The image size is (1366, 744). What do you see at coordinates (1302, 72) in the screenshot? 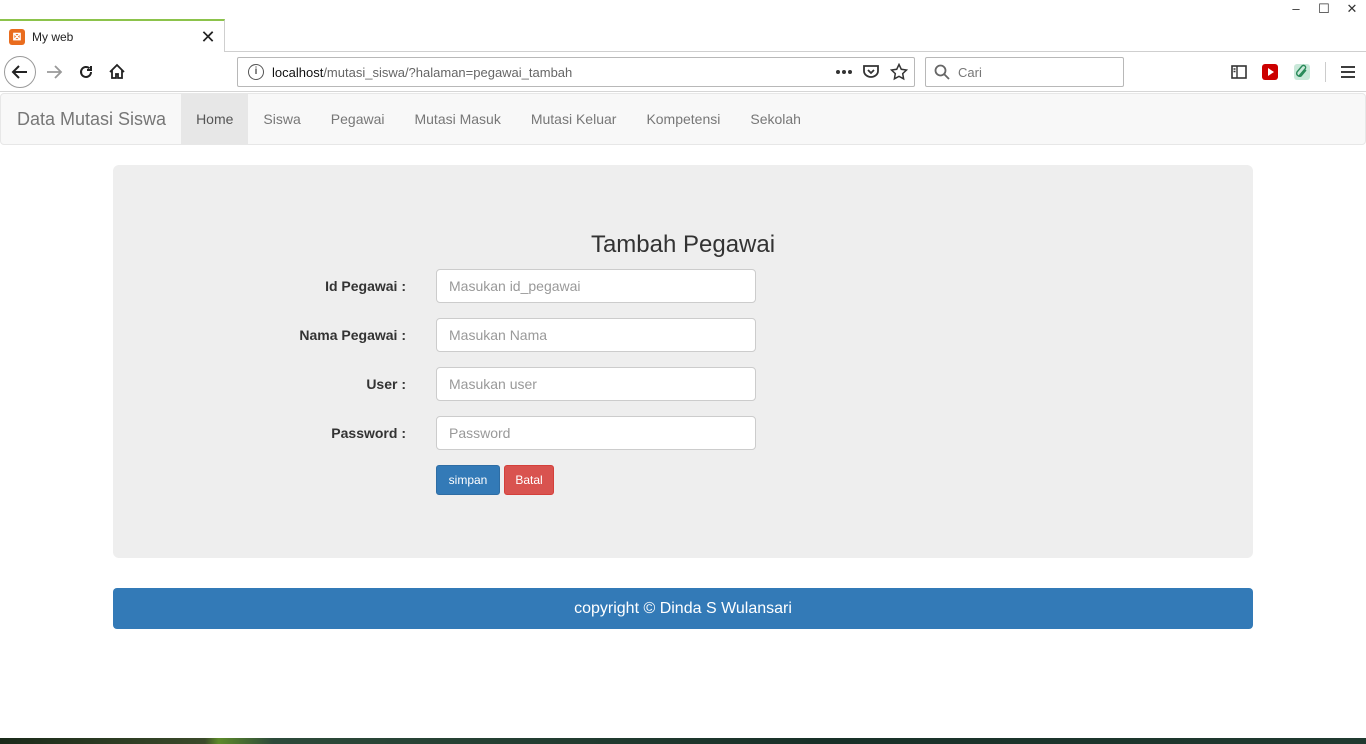
I see `extension-clip-icon` at bounding box center [1302, 72].